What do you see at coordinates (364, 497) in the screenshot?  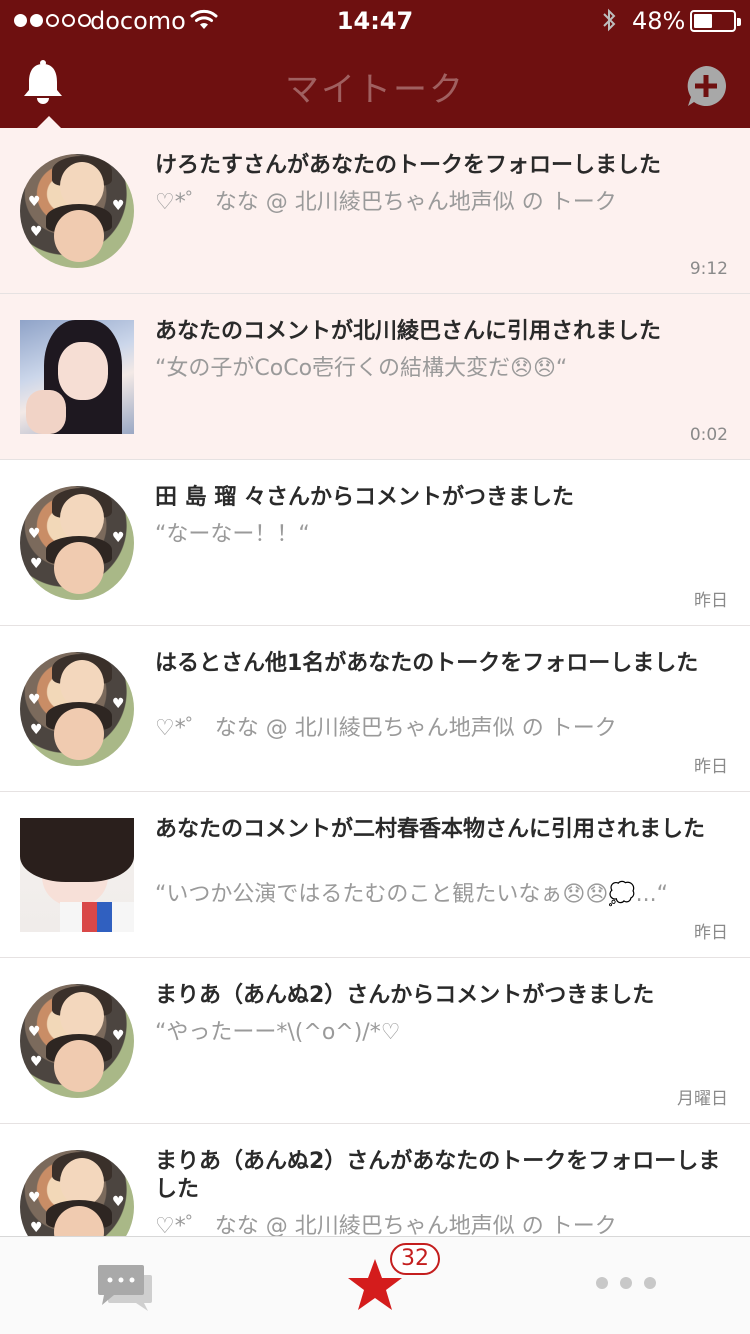 I see `notification-title: 田 島 瑠 々さんからコメントがつきました` at bounding box center [364, 497].